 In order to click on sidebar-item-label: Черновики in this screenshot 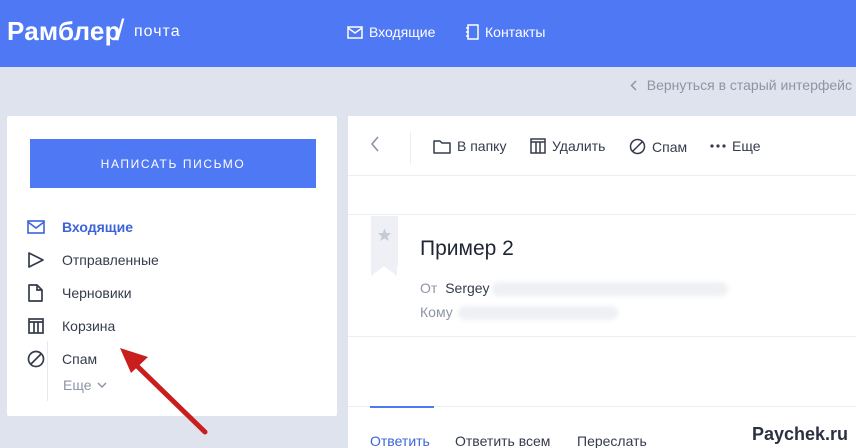, I will do `click(97, 292)`.